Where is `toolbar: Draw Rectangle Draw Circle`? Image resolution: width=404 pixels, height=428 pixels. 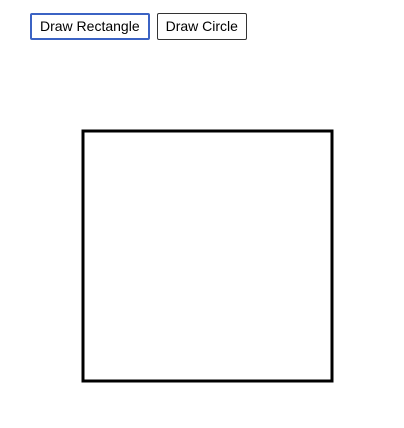 toolbar: Draw Rectangle Draw Circle is located at coordinates (138, 26).